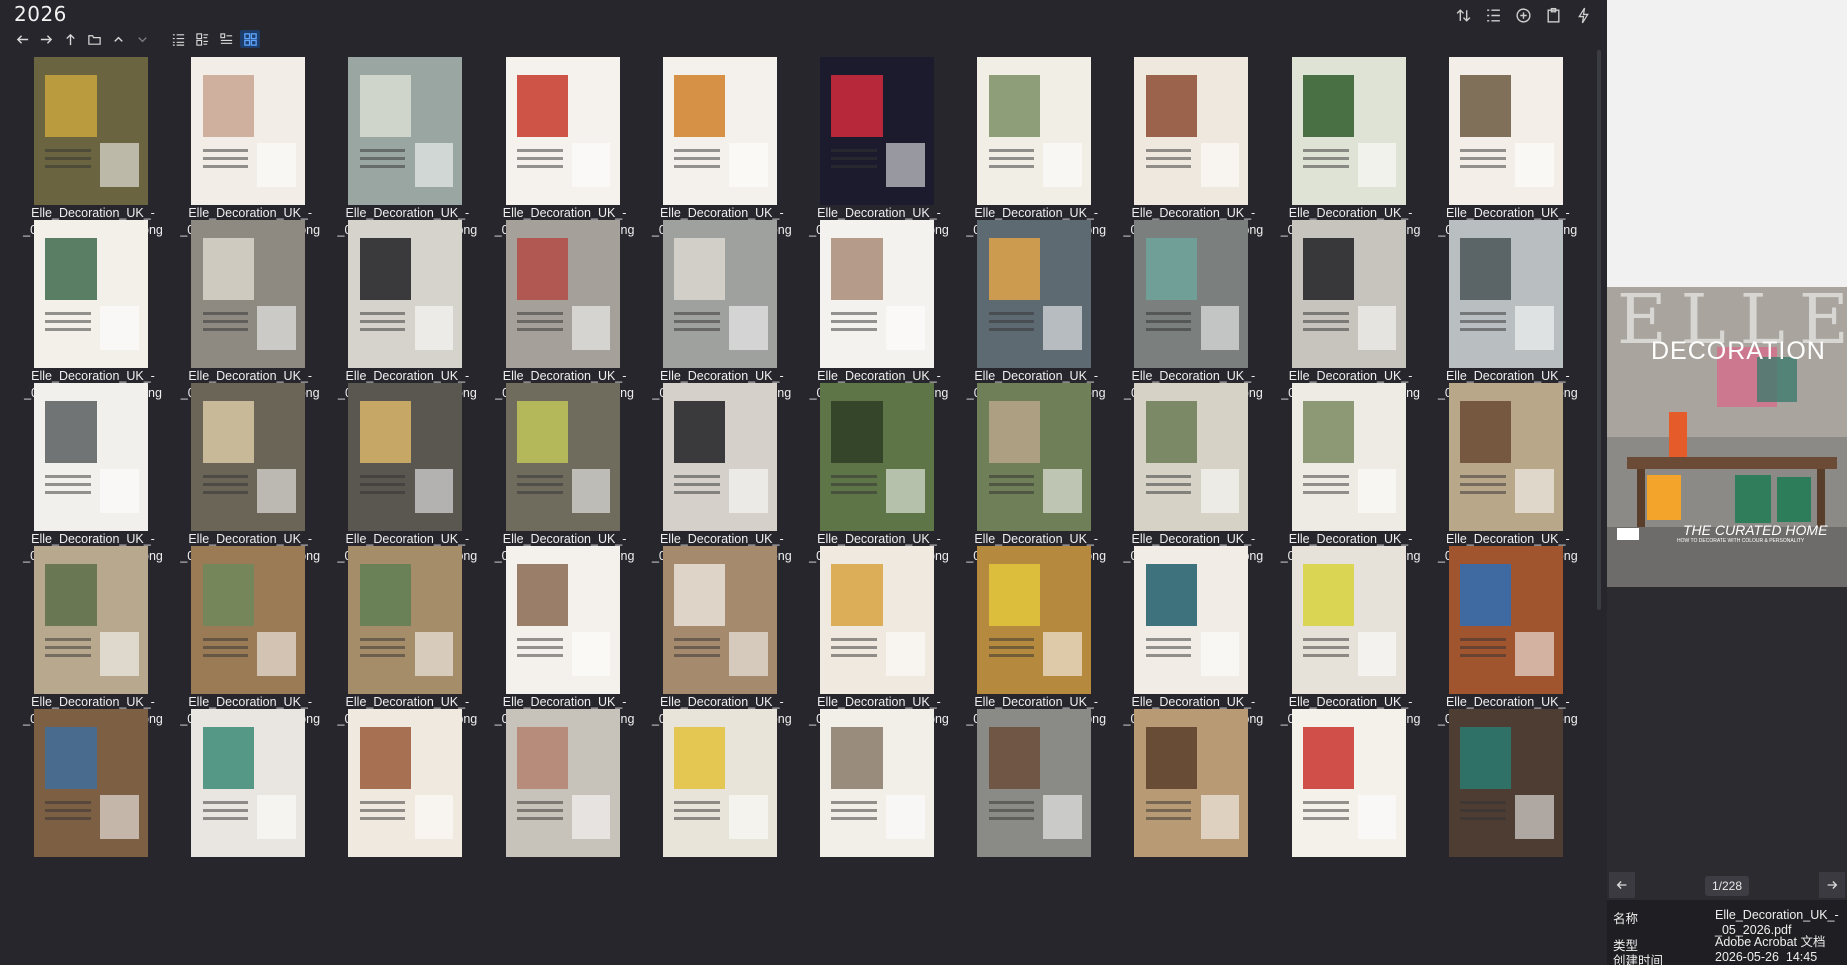 The width and height of the screenshot is (1847, 965). I want to click on file-thumbnail-item: Elle_Decoration_UK_-_05_2026_页面_137.png, so click(1036, 641).